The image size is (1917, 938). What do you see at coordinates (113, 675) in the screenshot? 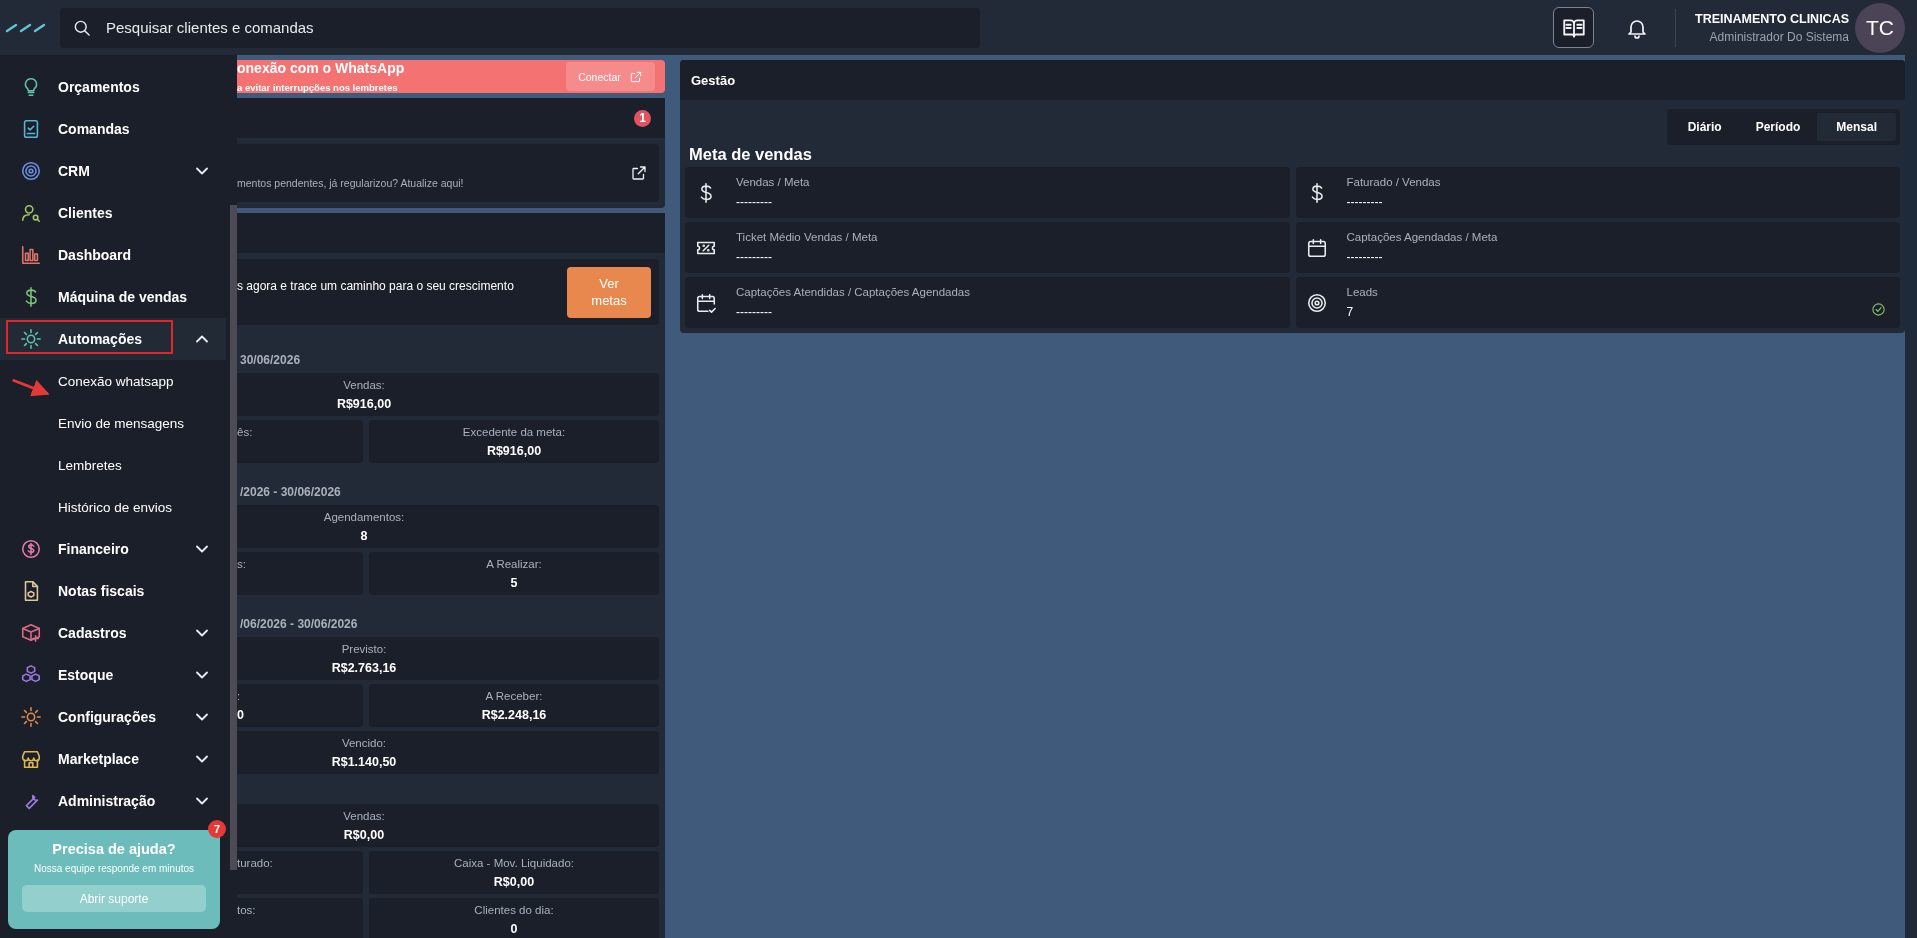
I see `sidebar-item: Estoque` at bounding box center [113, 675].